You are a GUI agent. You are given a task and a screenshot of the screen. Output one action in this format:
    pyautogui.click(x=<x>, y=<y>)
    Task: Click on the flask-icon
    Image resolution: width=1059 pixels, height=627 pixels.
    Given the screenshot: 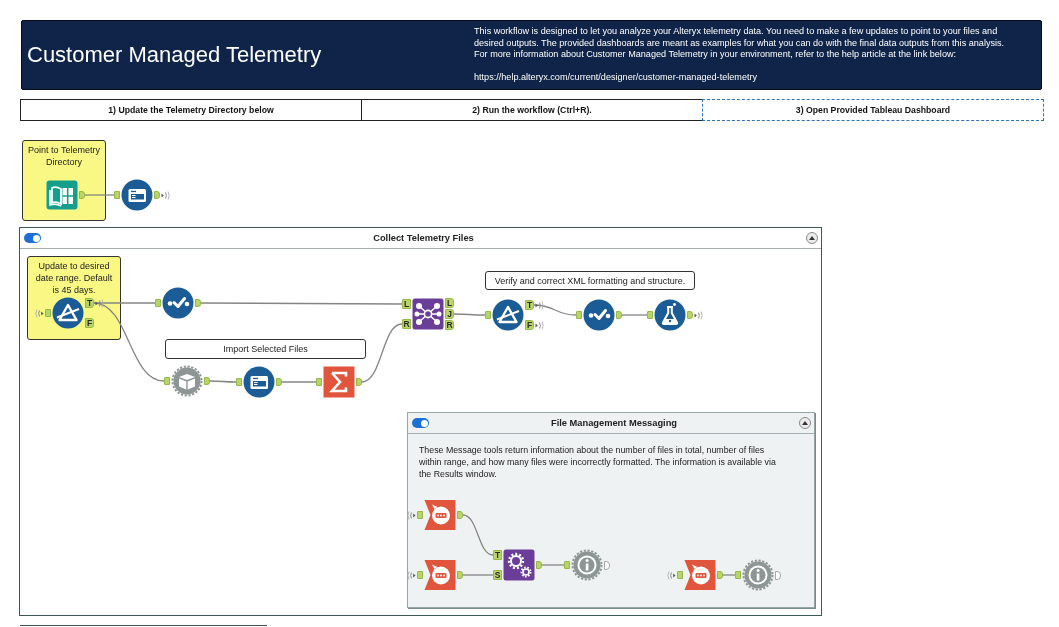 What is the action you would take?
    pyautogui.click(x=670, y=315)
    